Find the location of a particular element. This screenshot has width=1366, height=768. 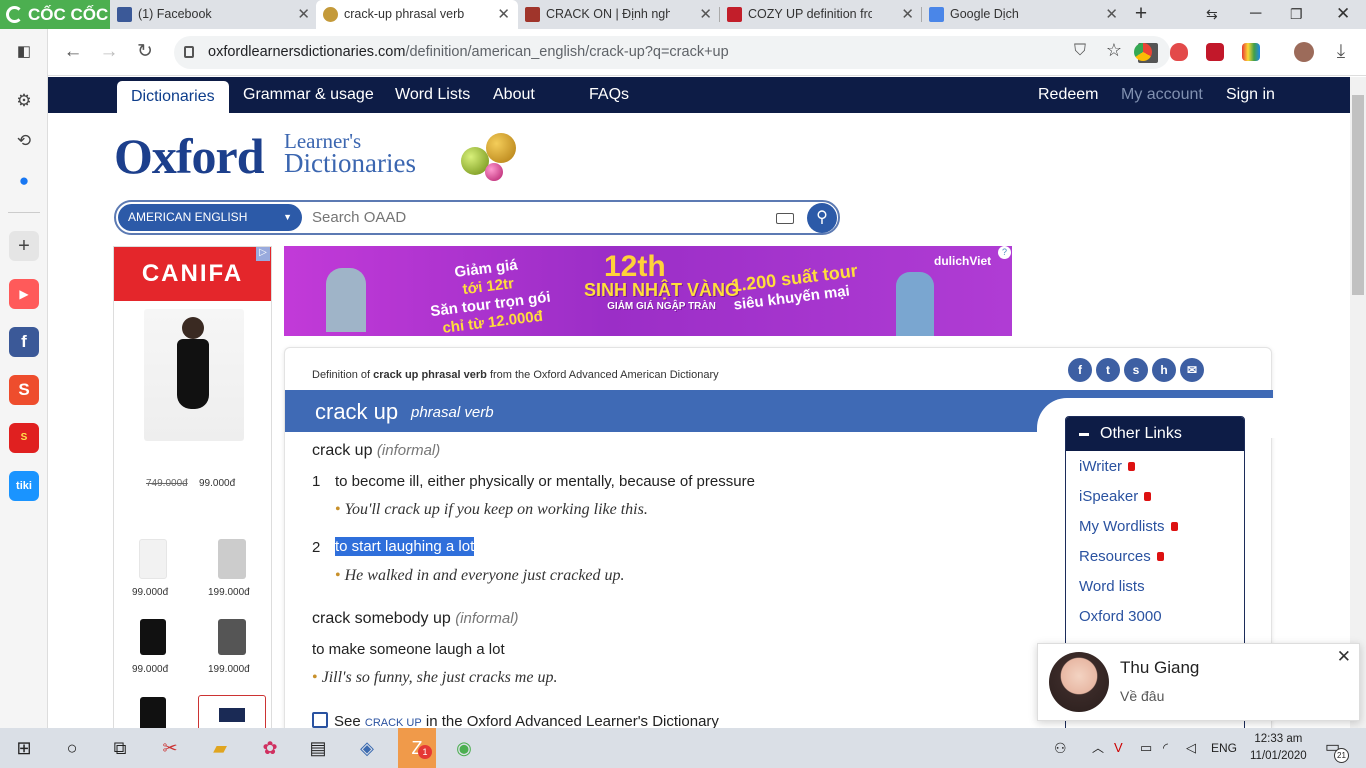

coccoc-menu-button: CỐC CỐC is located at coordinates (55, 14).